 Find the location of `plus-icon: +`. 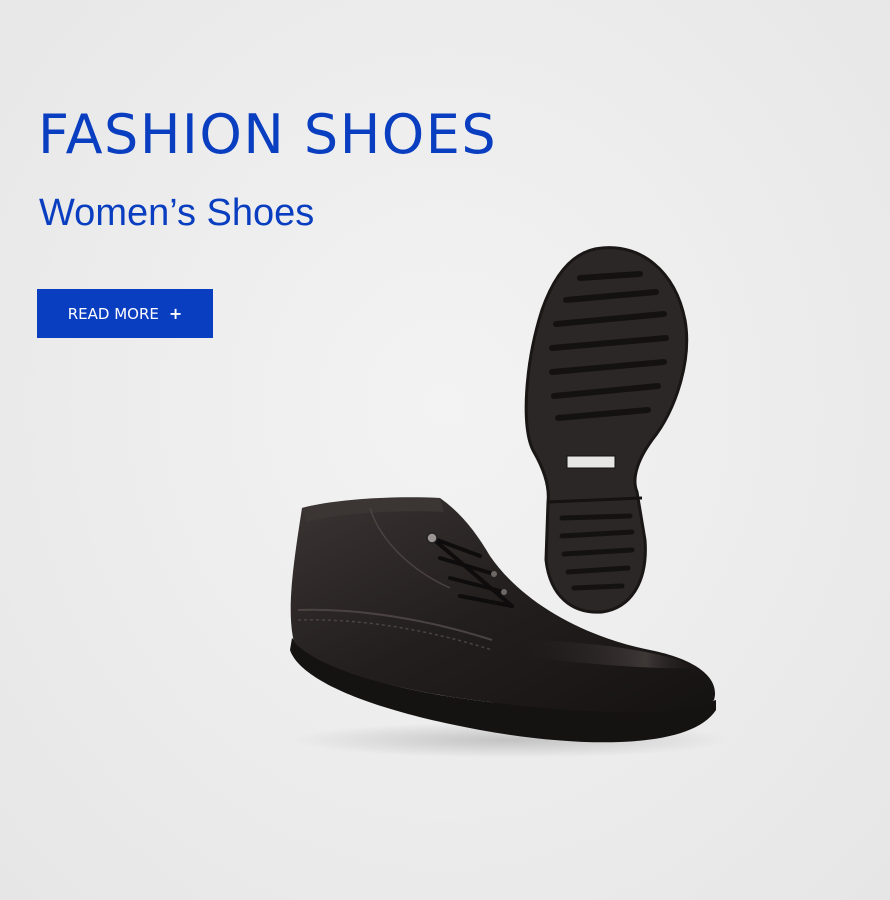

plus-icon: + is located at coordinates (175, 313).